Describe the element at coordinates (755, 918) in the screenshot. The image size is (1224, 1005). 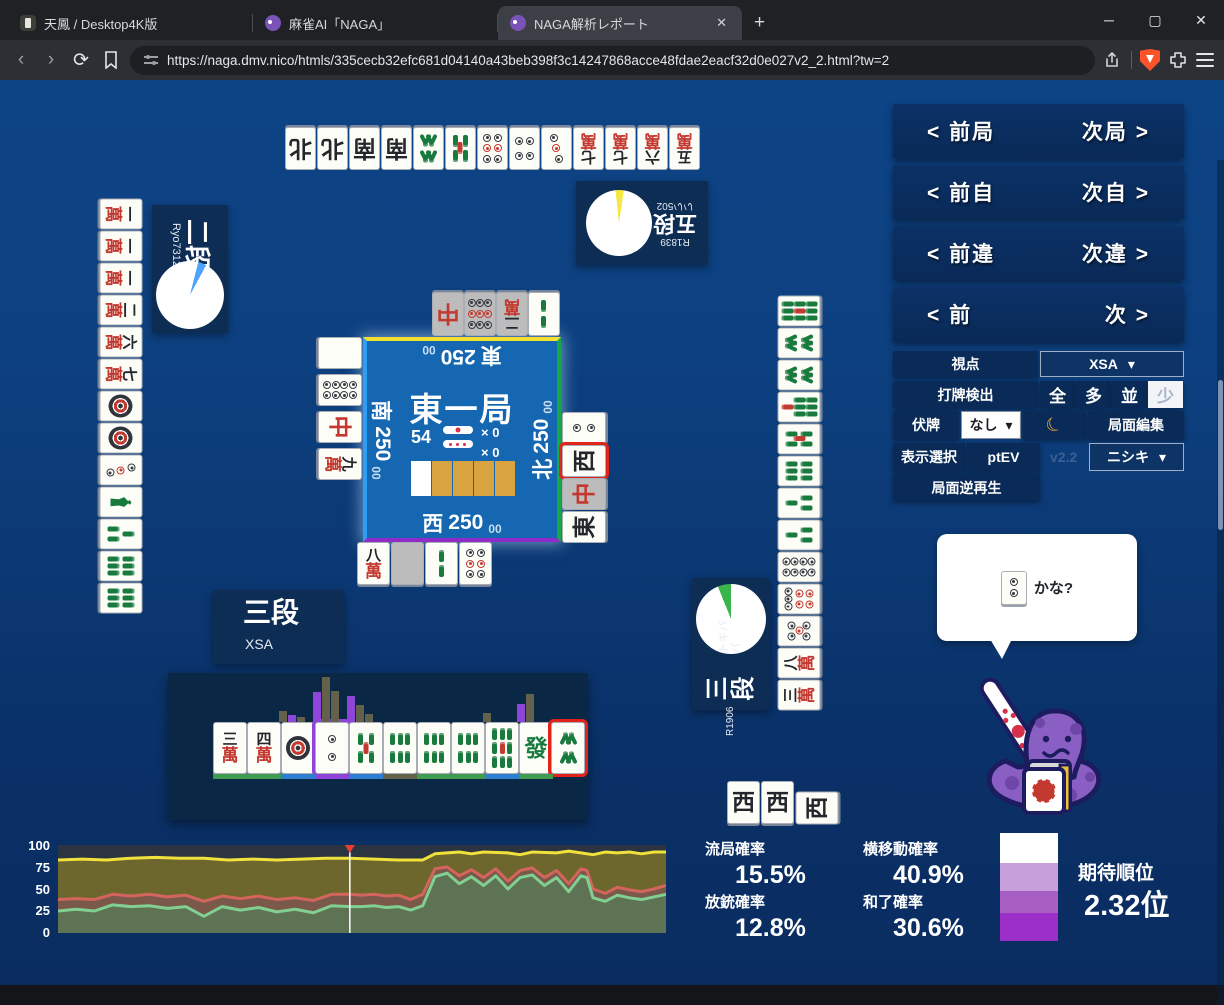
I see `stat-deal-in: 放銃確率 12.8%` at that location.